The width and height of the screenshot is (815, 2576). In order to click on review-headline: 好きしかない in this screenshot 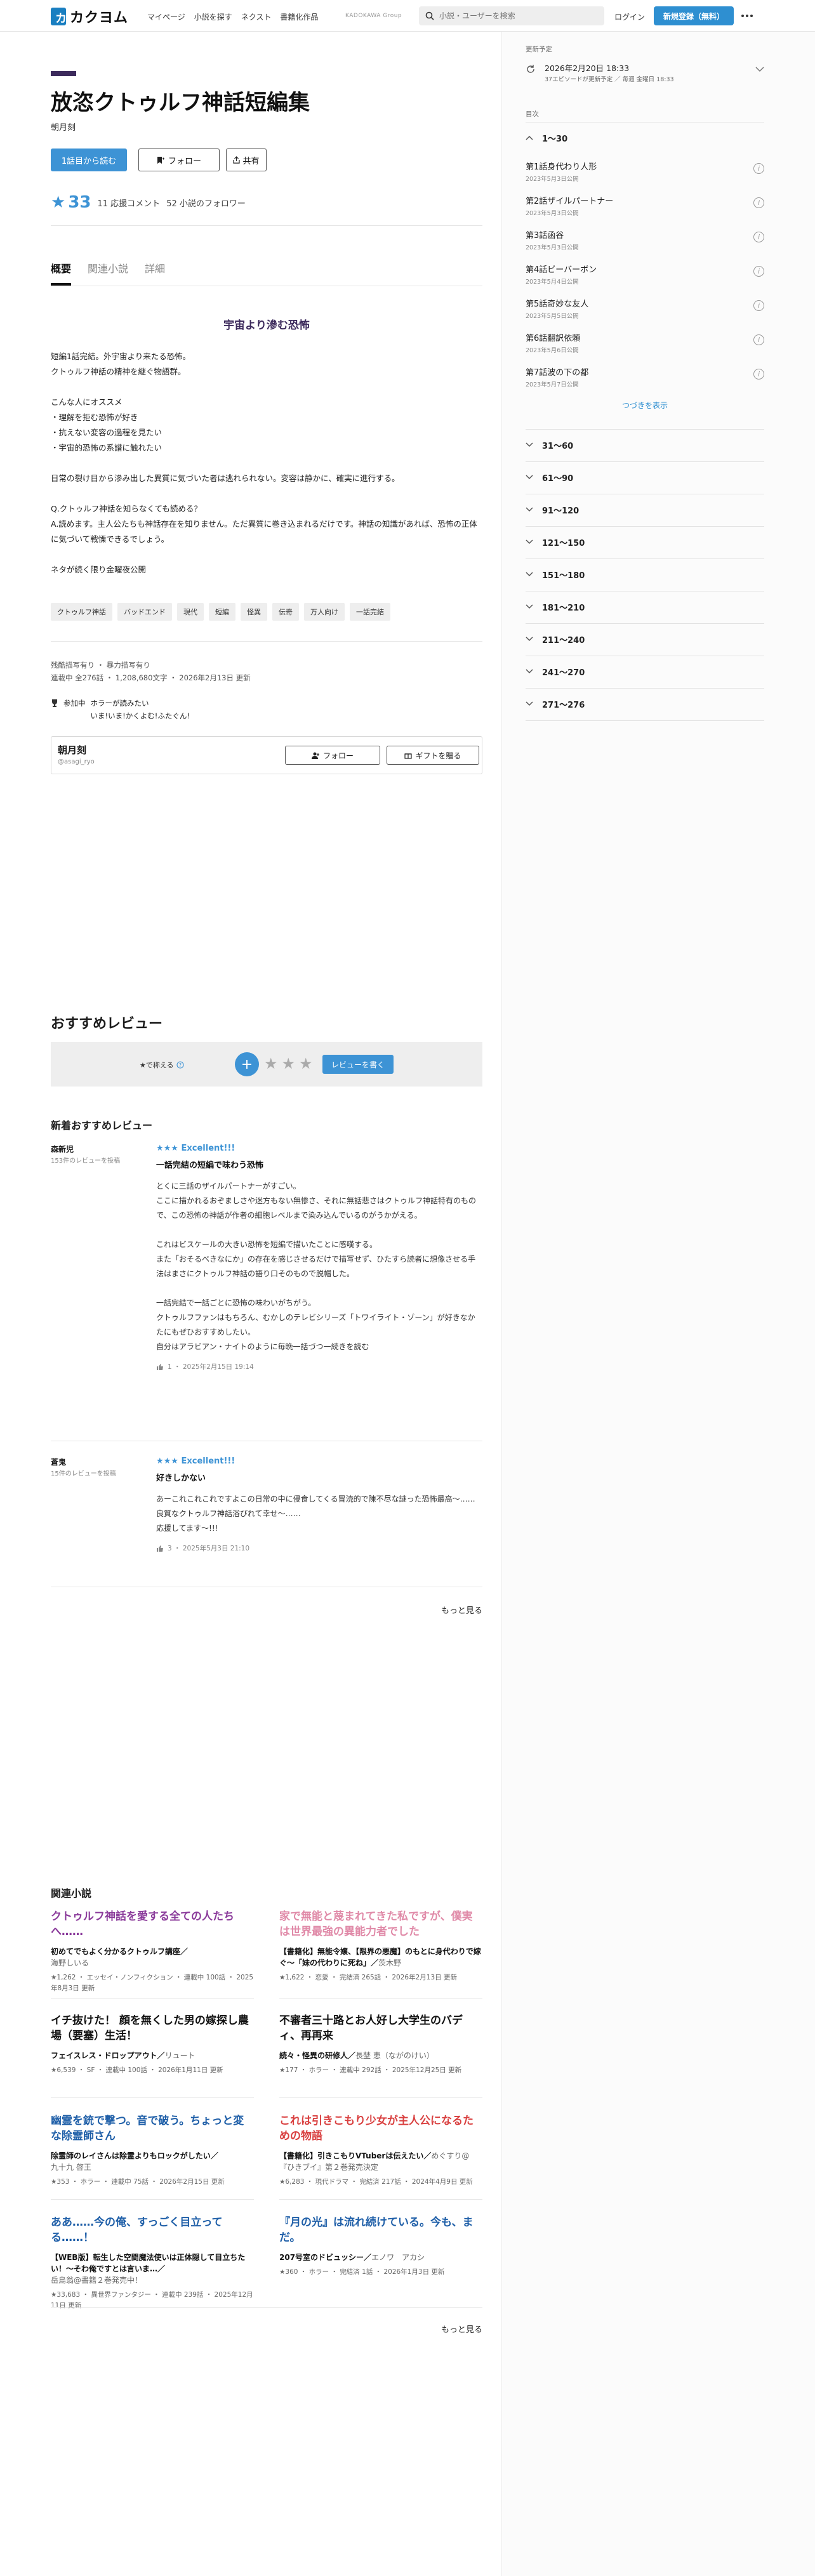, I will do `click(319, 1477)`.